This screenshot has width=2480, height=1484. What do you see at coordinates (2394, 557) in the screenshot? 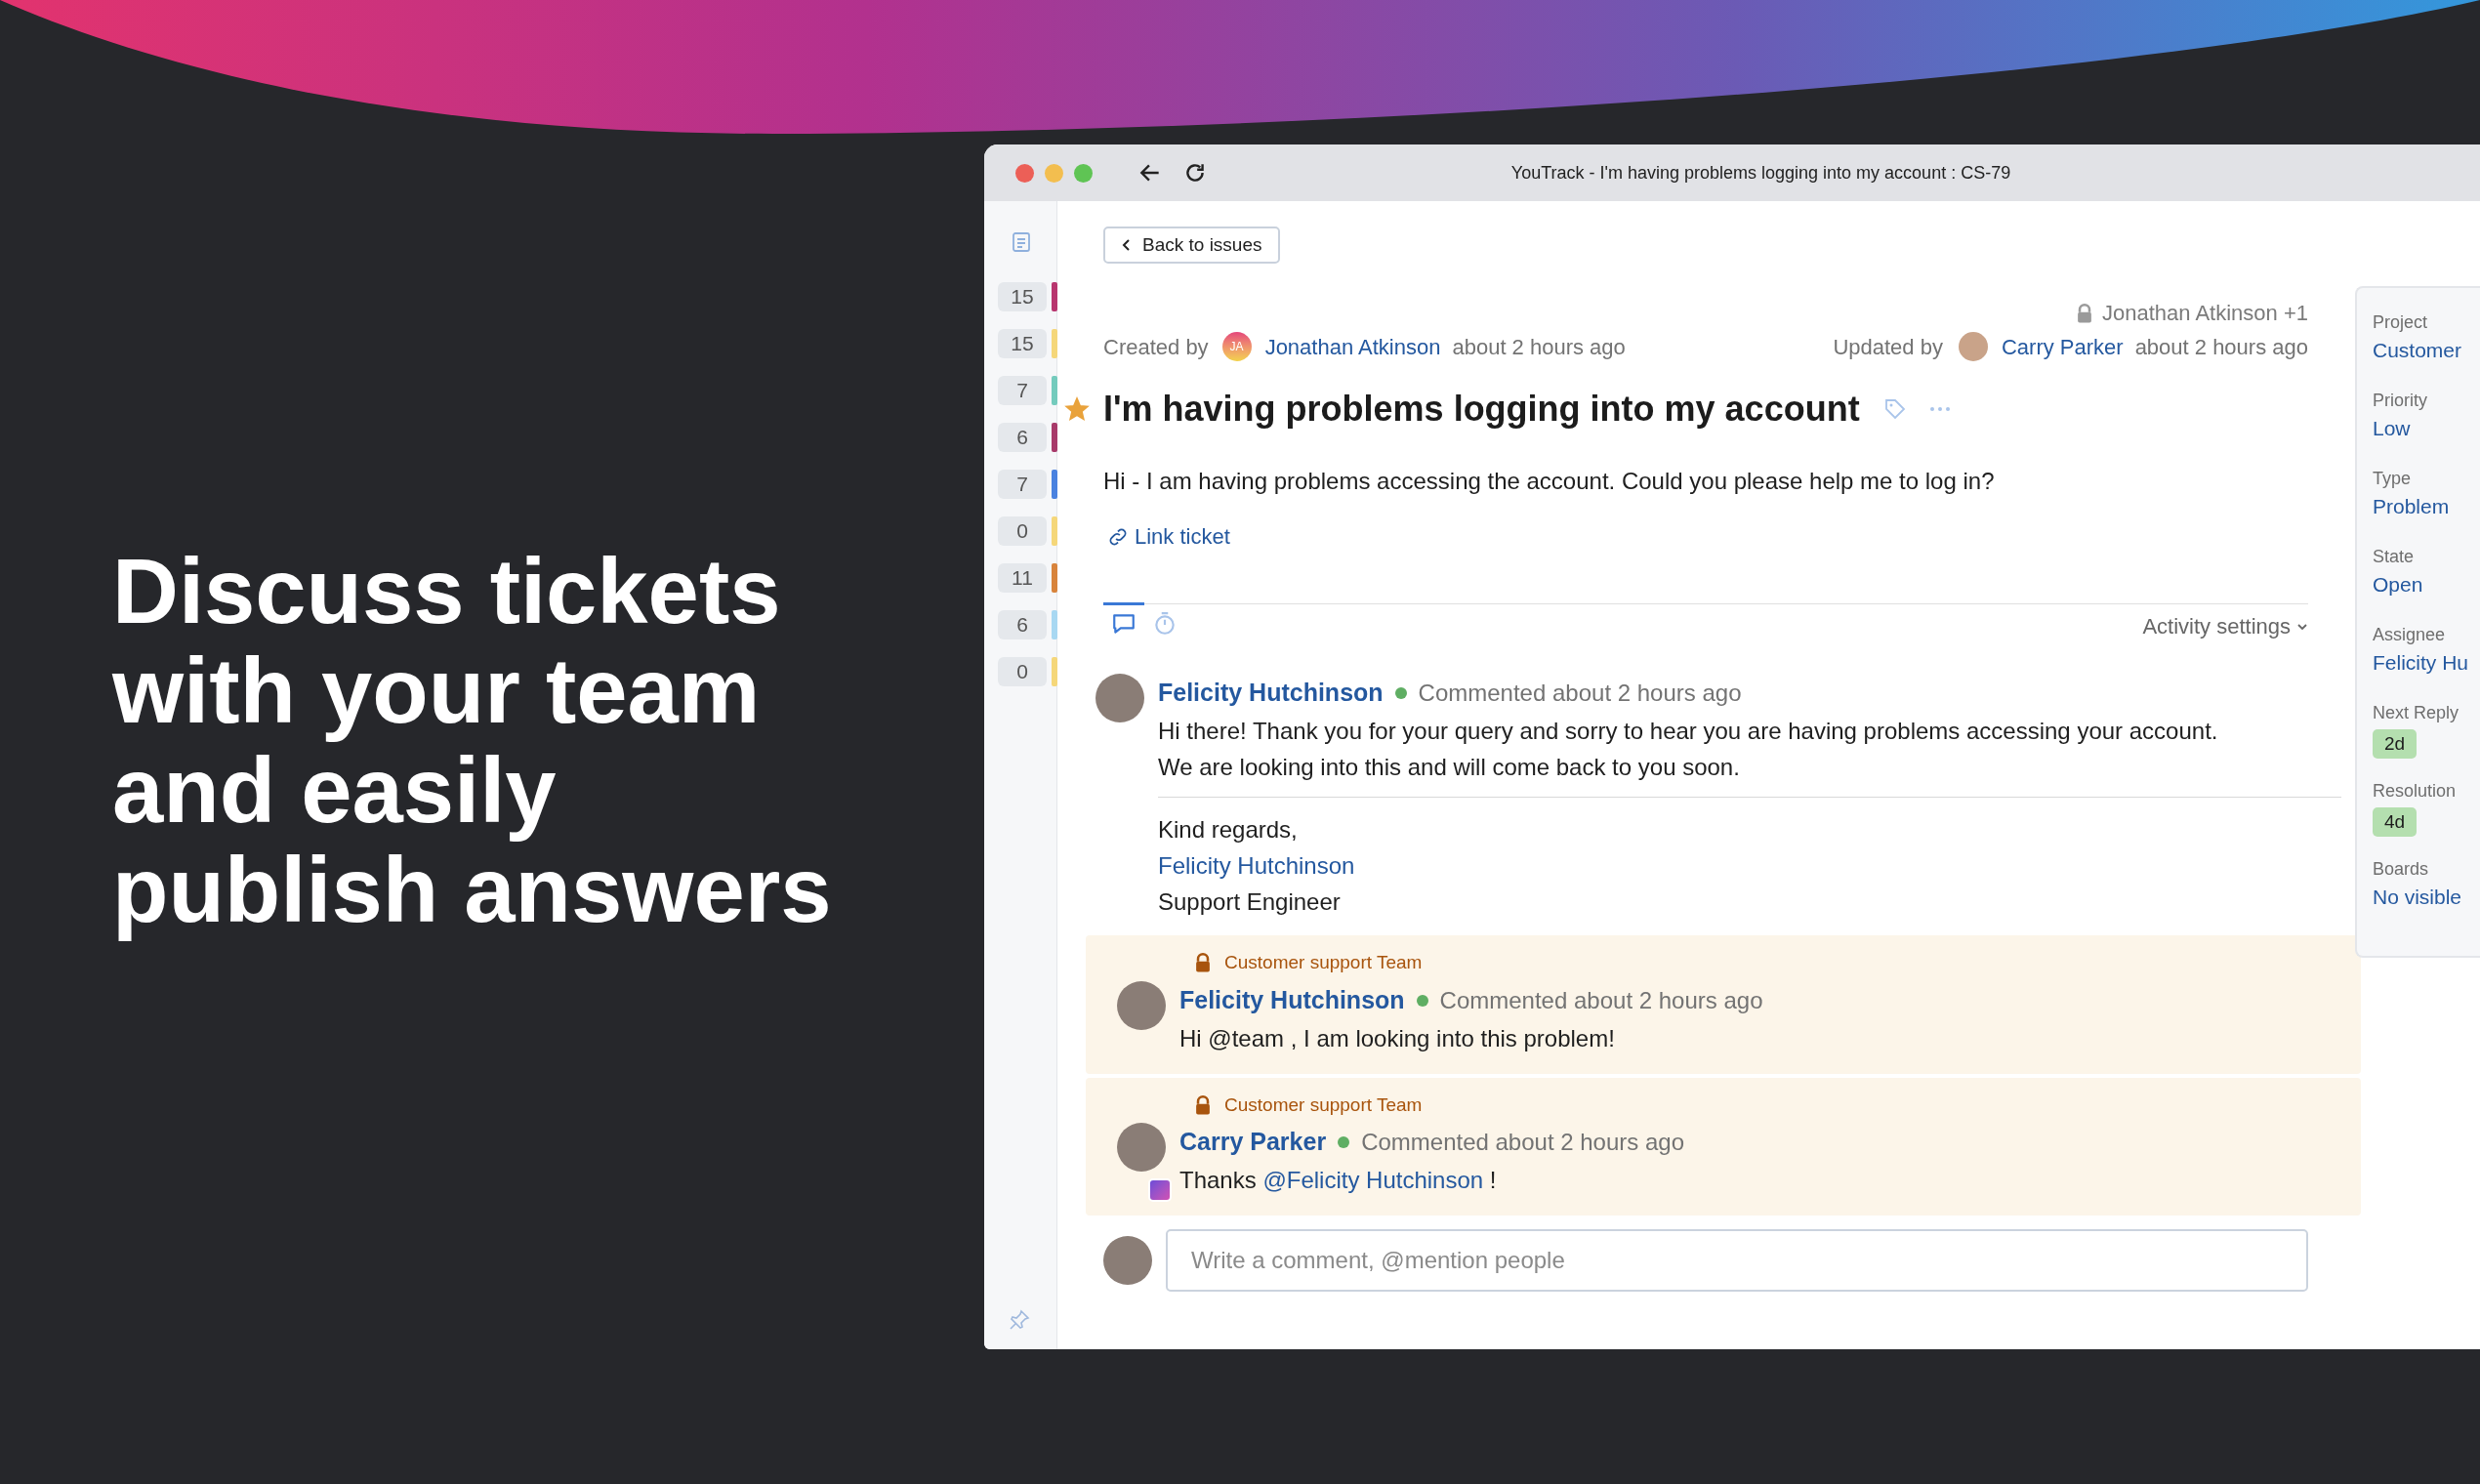
I see `field-label: State` at bounding box center [2394, 557].